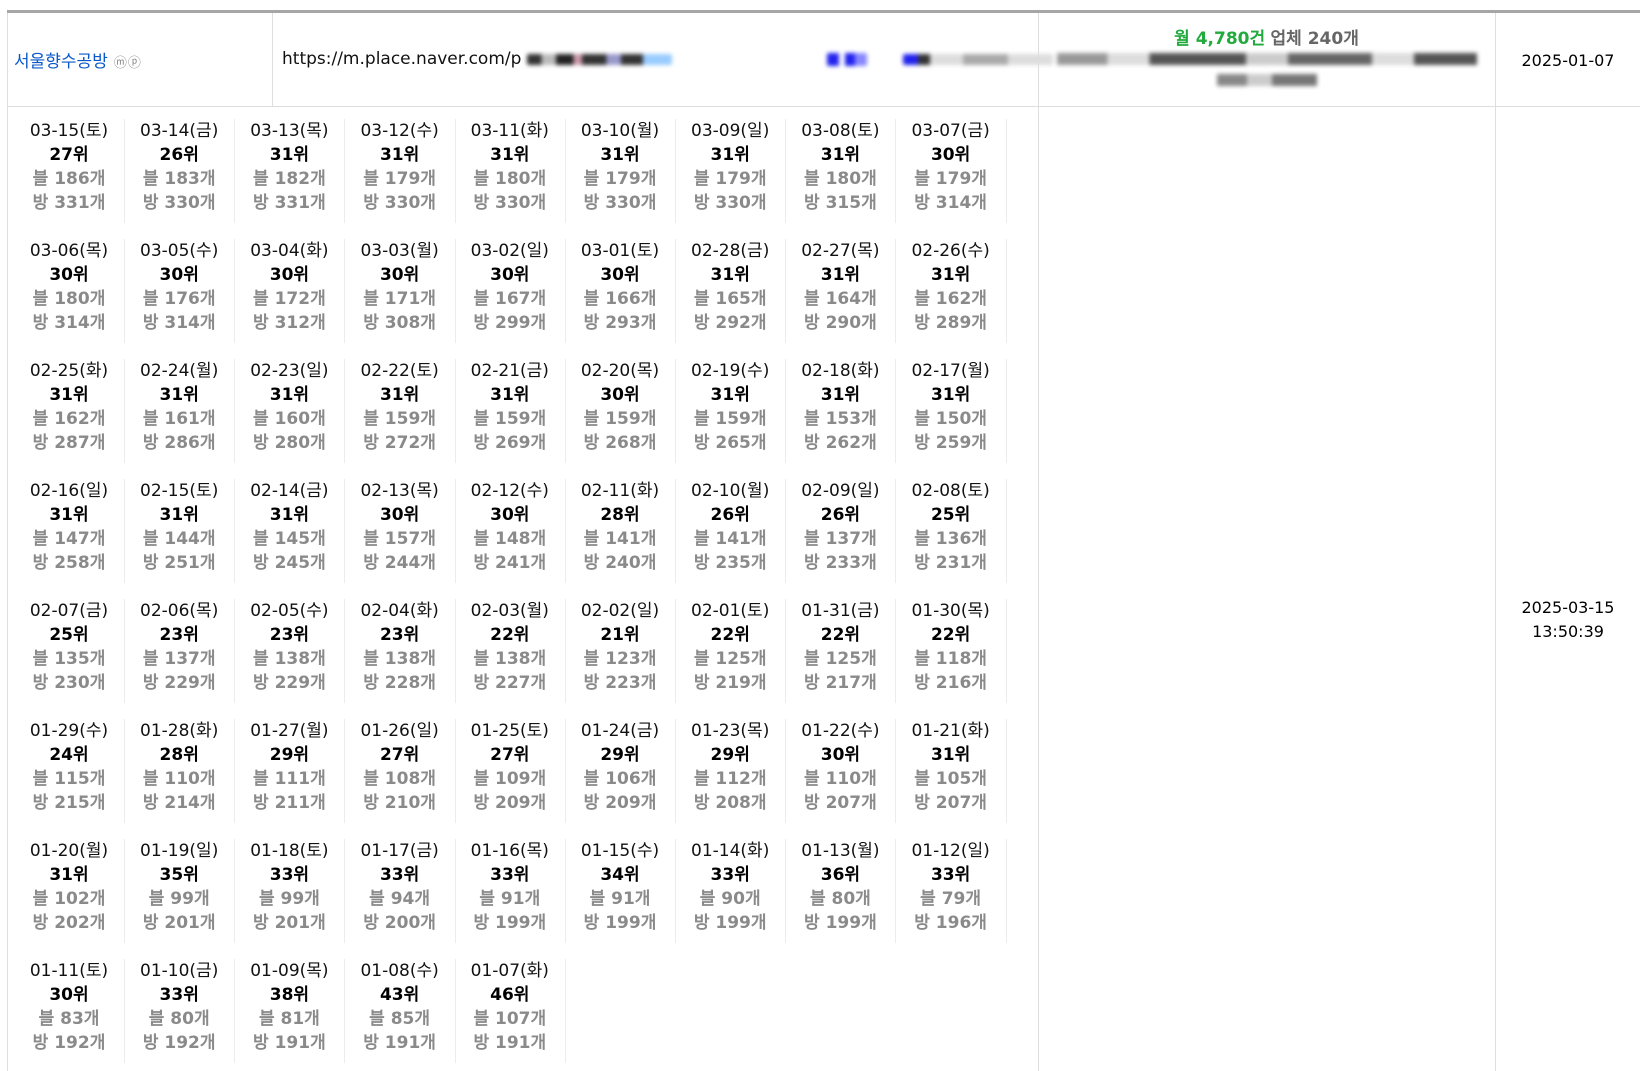  Describe the element at coordinates (69, 491) in the screenshot. I see `date-label: 02-16(일)` at that location.